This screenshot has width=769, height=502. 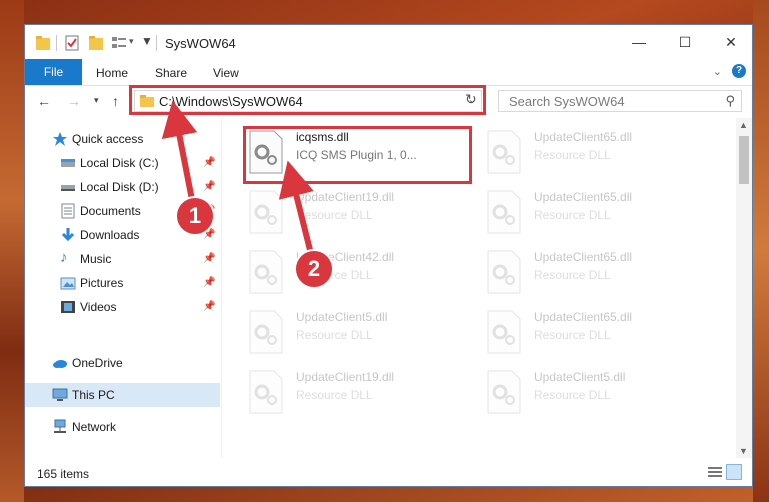 I want to click on step-badge-1: 1, so click(x=195, y=216).